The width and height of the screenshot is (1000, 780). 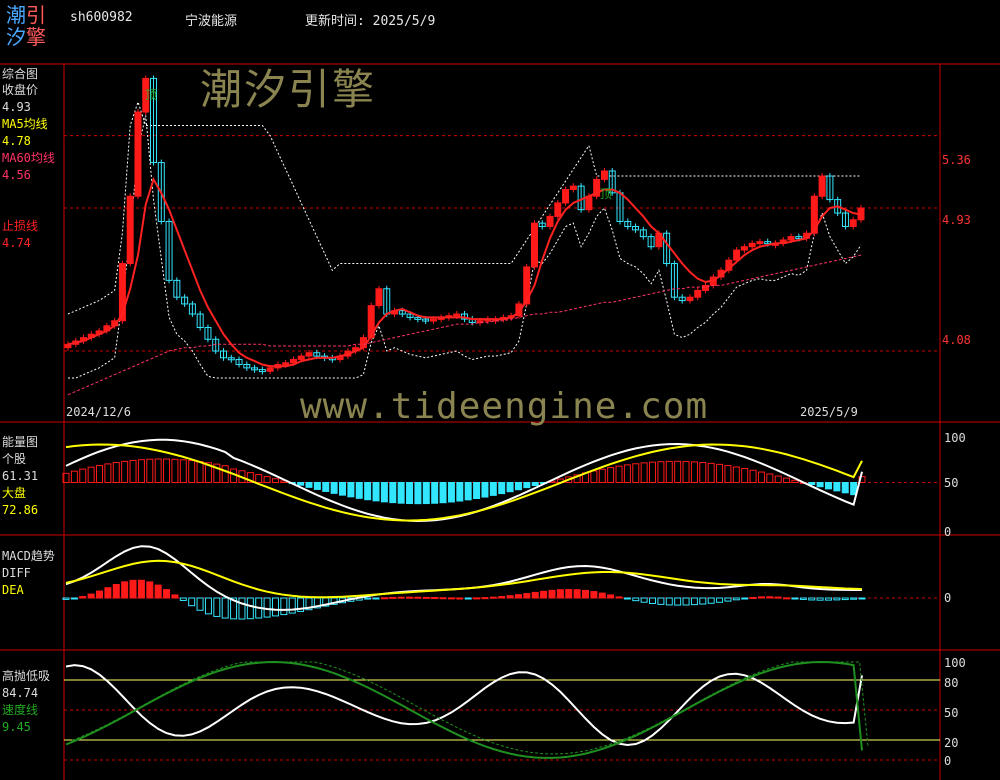 What do you see at coordinates (956, 340) in the screenshot?
I see `axis-tick-4-08: 4.08` at bounding box center [956, 340].